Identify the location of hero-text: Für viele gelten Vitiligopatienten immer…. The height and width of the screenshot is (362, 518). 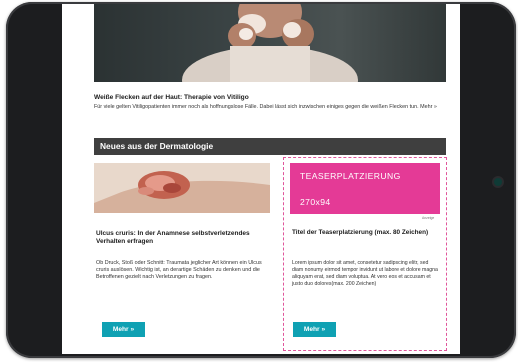
(265, 107).